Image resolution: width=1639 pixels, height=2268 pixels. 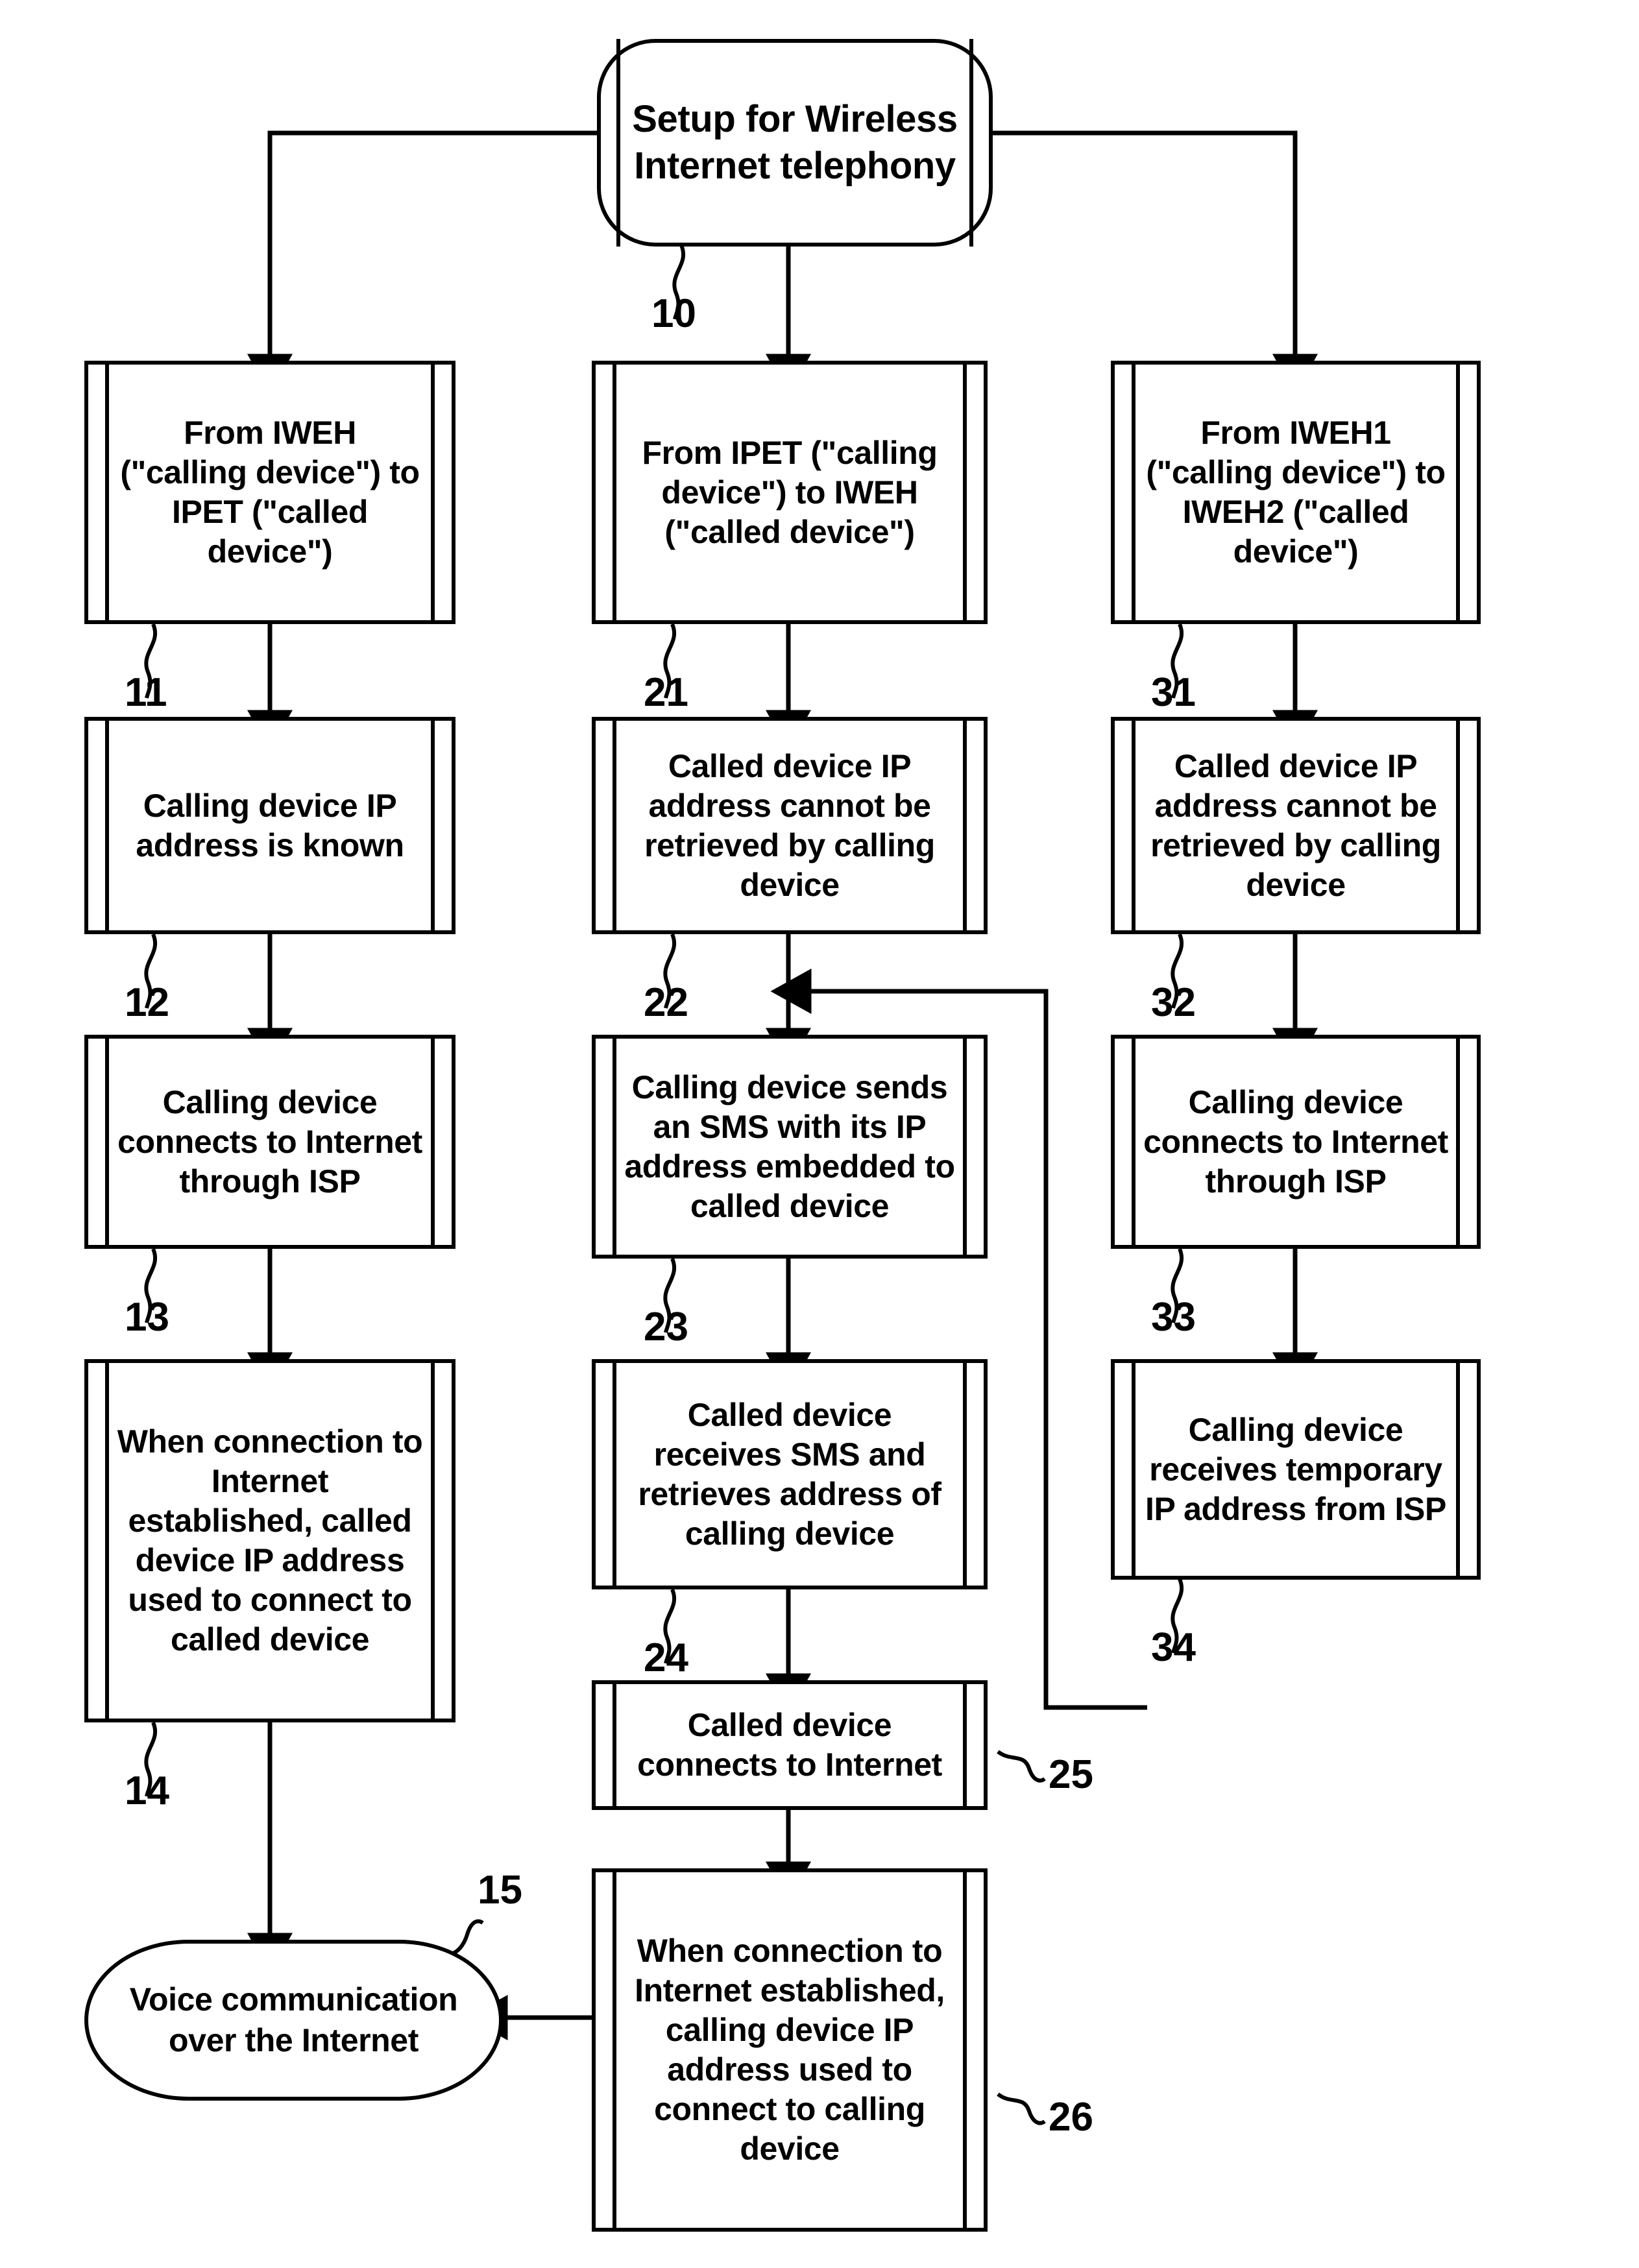 I want to click on node-25-called-device-connects-internet: Called device connects to Internet, so click(x=790, y=1745).